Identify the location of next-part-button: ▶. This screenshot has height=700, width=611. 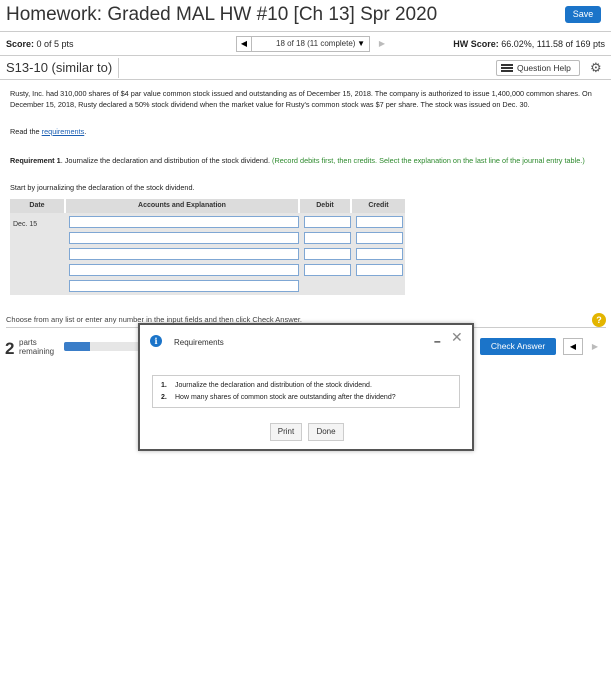
(595, 346).